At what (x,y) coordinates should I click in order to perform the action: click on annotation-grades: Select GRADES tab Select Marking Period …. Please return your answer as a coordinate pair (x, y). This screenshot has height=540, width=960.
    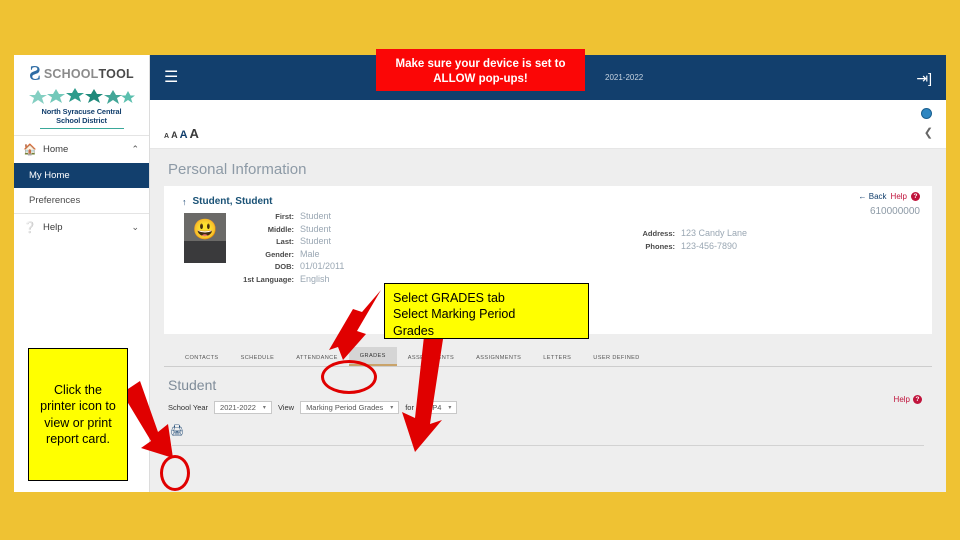
    Looking at the image, I should click on (486, 311).